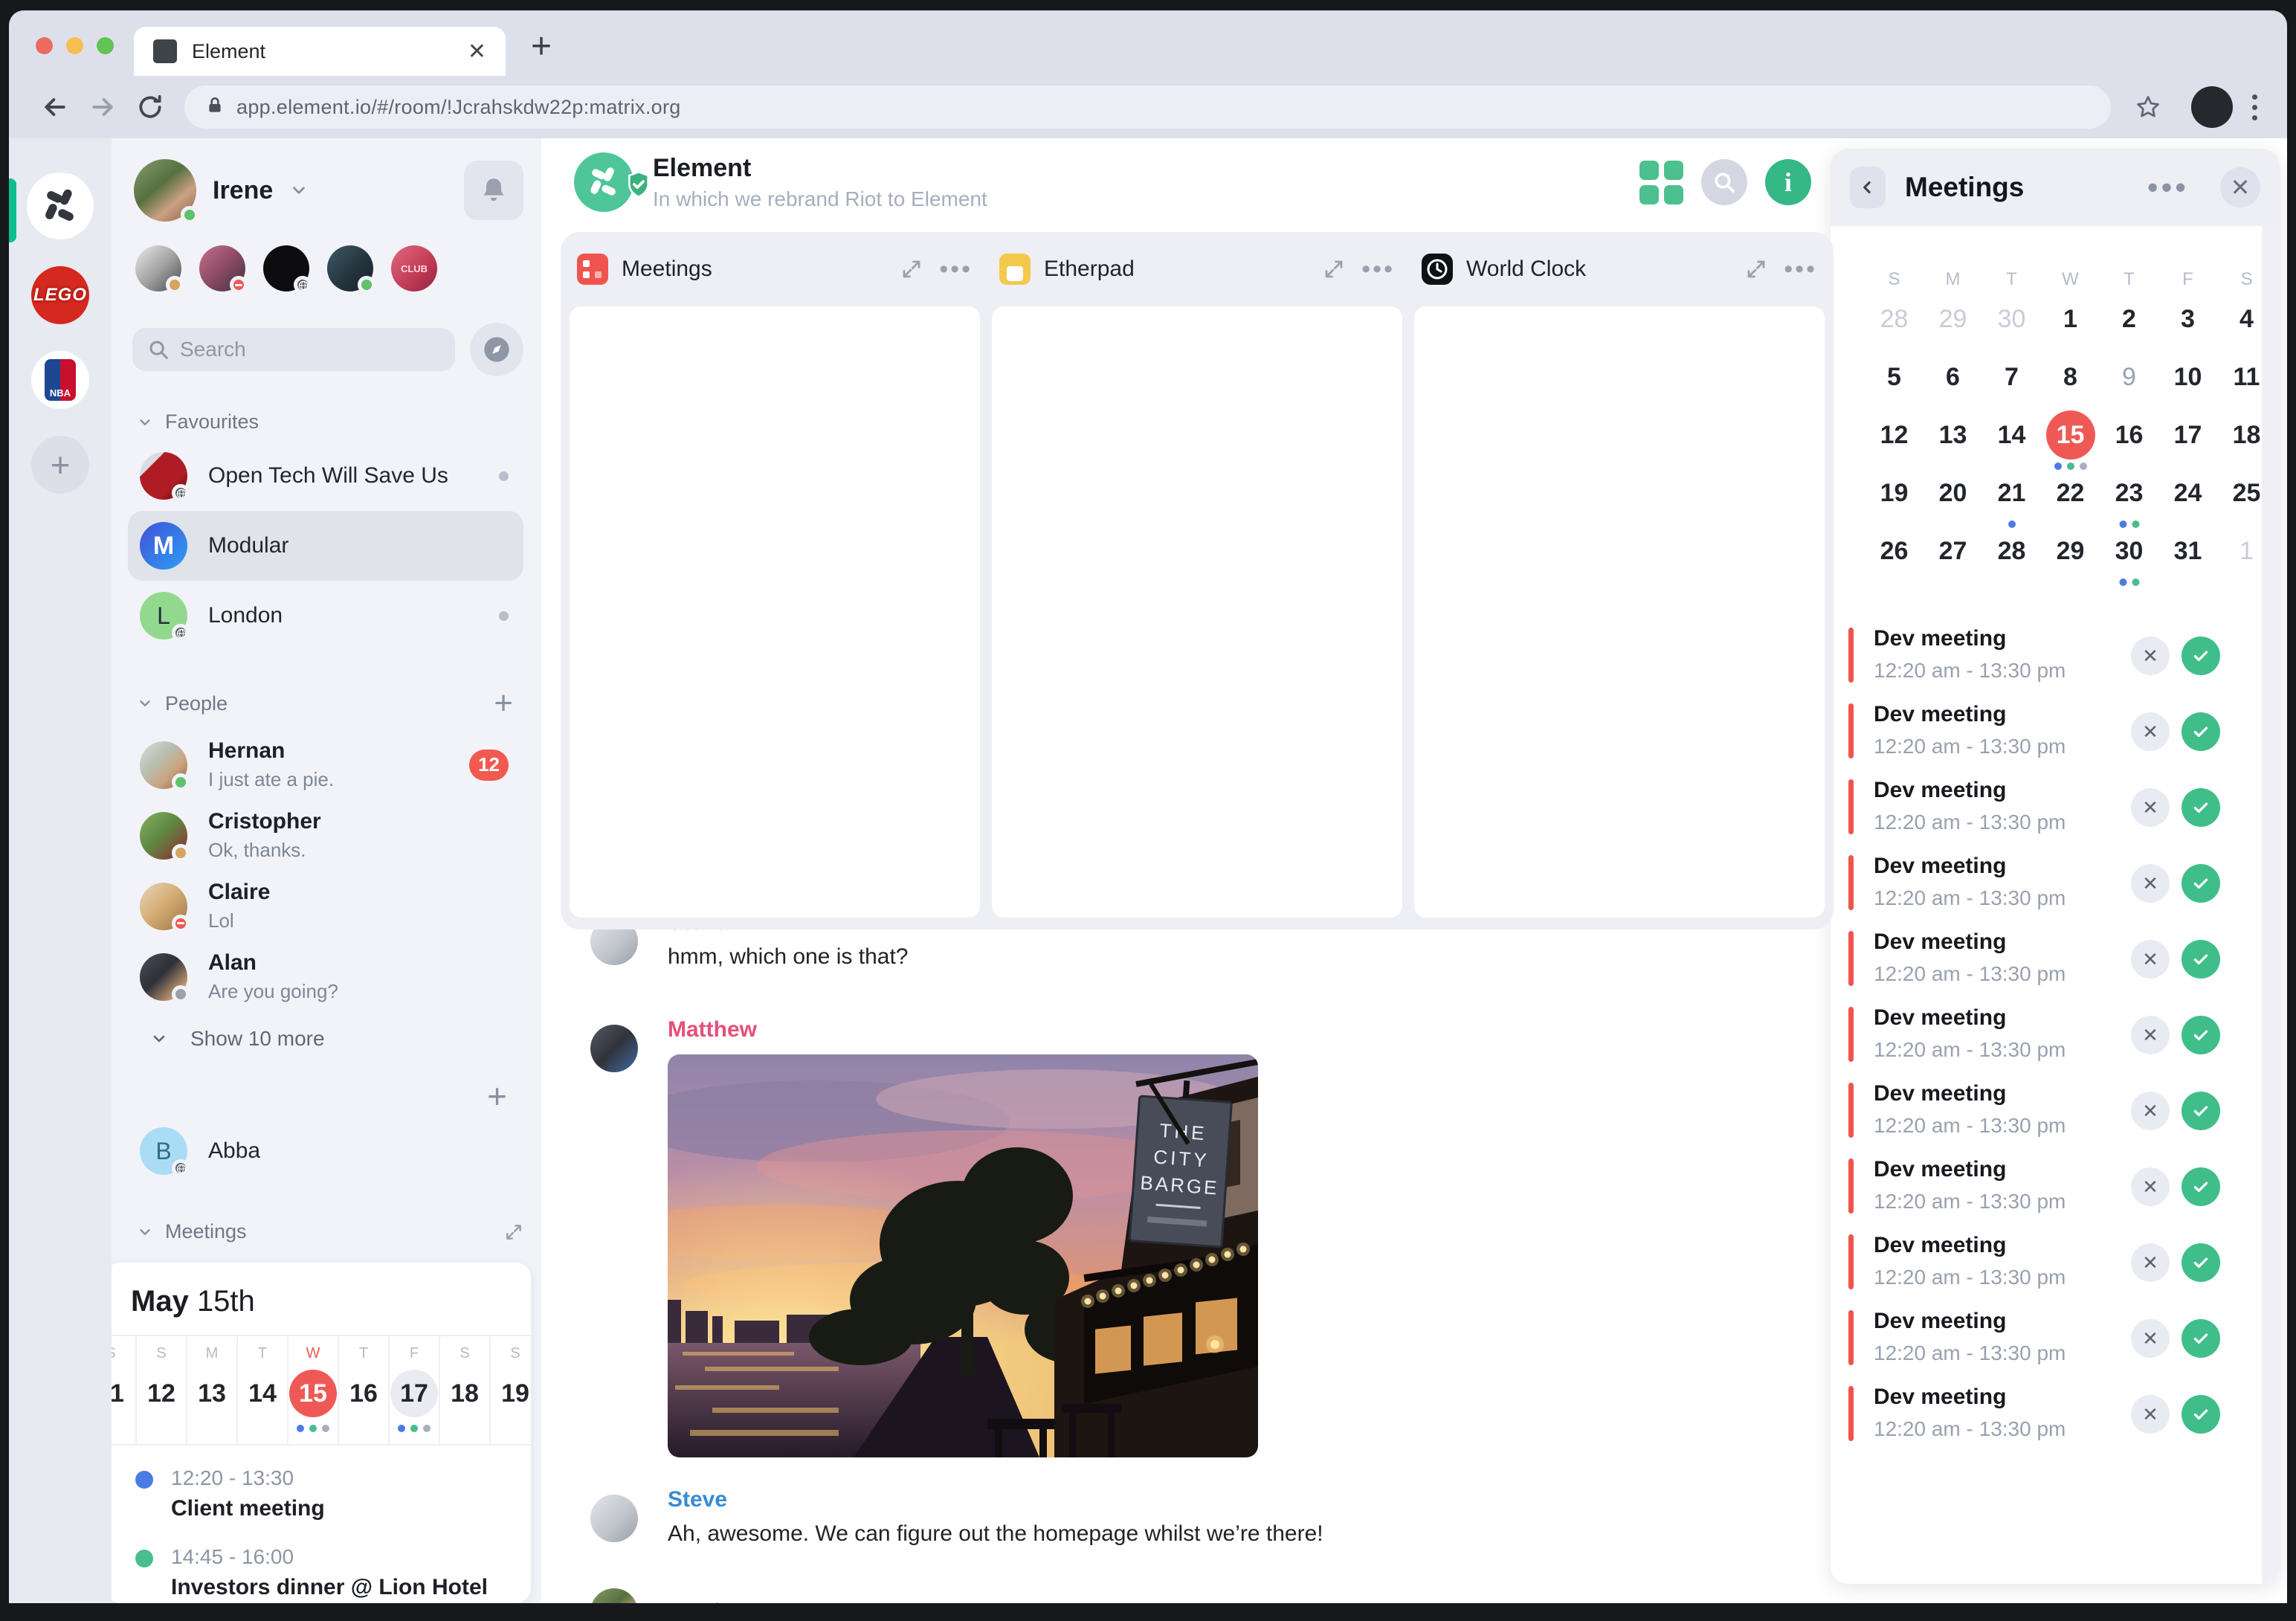 This screenshot has height=1621, width=2296. I want to click on add-person-button: +, so click(503, 703).